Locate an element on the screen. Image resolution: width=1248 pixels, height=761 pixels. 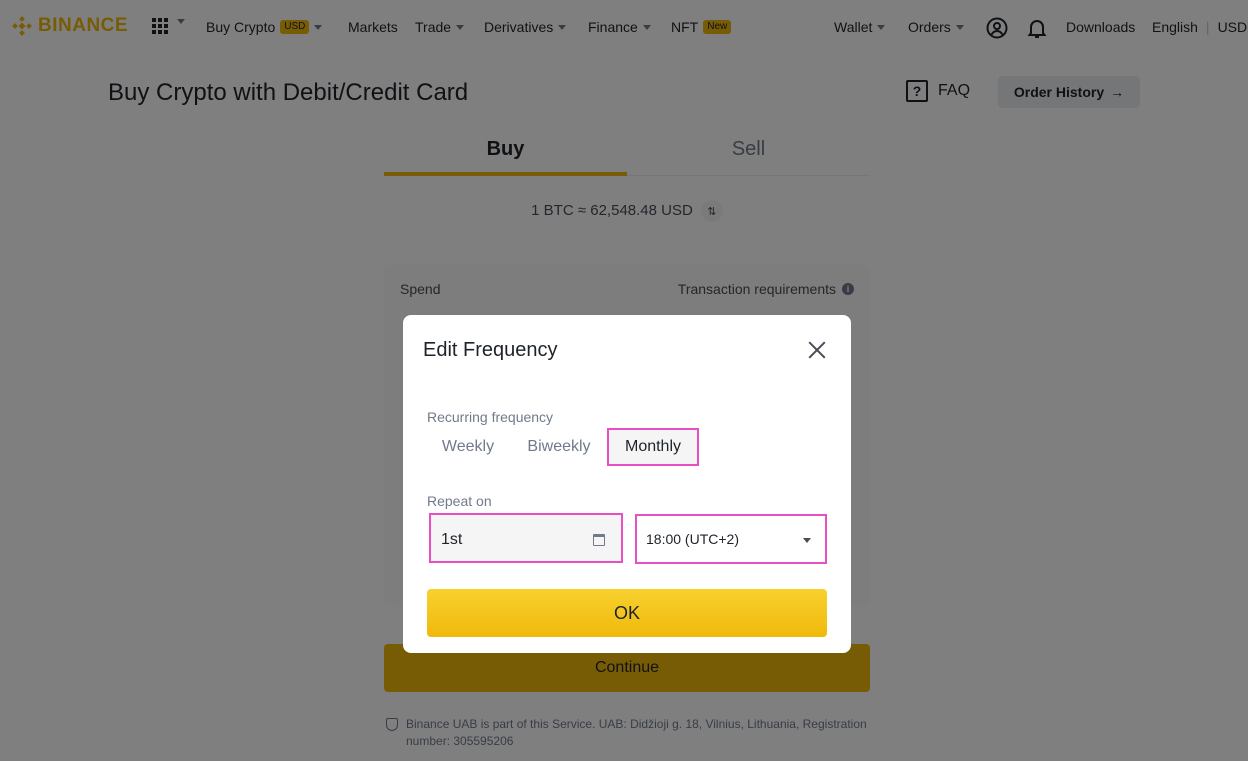
repeat-day-picker is located at coordinates (526, 538).